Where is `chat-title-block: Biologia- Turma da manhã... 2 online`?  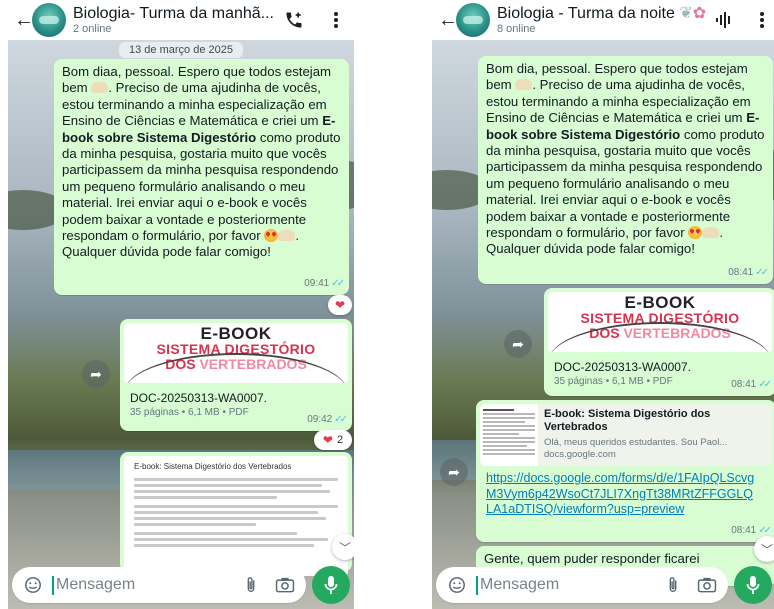
chat-title-block: Biologia- Turma da manhã... 2 online is located at coordinates (176, 20).